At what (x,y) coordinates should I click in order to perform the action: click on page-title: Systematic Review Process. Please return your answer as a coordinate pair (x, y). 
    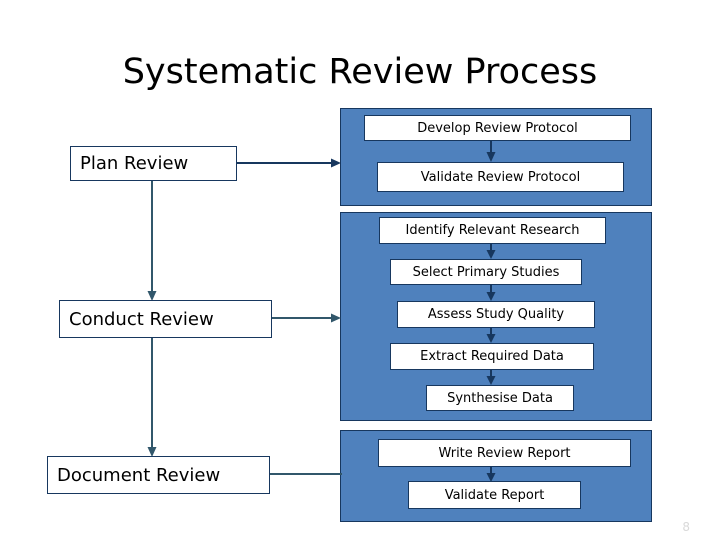
    Looking at the image, I should click on (360, 72).